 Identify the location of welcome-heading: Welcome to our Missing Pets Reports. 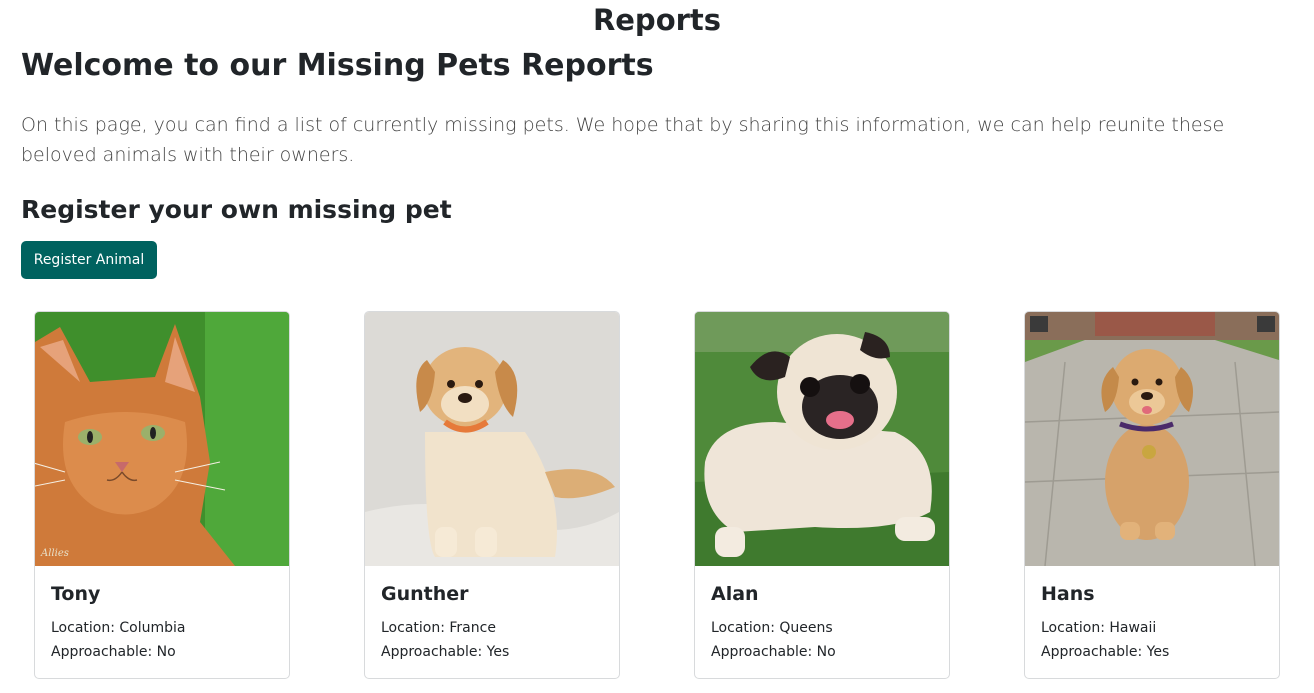
(337, 65).